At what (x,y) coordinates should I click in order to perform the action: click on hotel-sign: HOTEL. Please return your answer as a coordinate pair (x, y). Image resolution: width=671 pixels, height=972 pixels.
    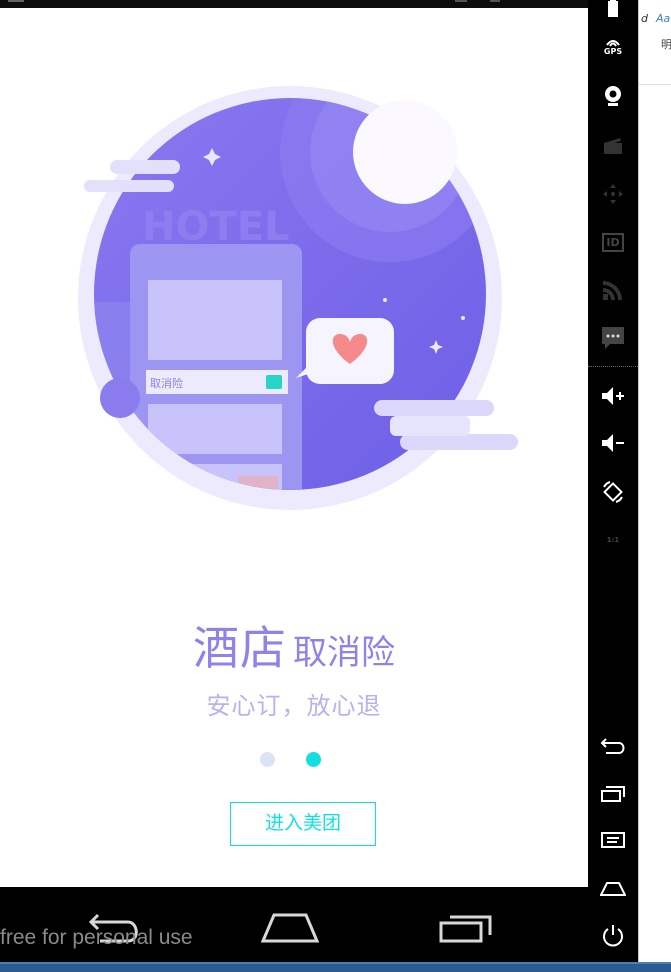
    Looking at the image, I should click on (216, 227).